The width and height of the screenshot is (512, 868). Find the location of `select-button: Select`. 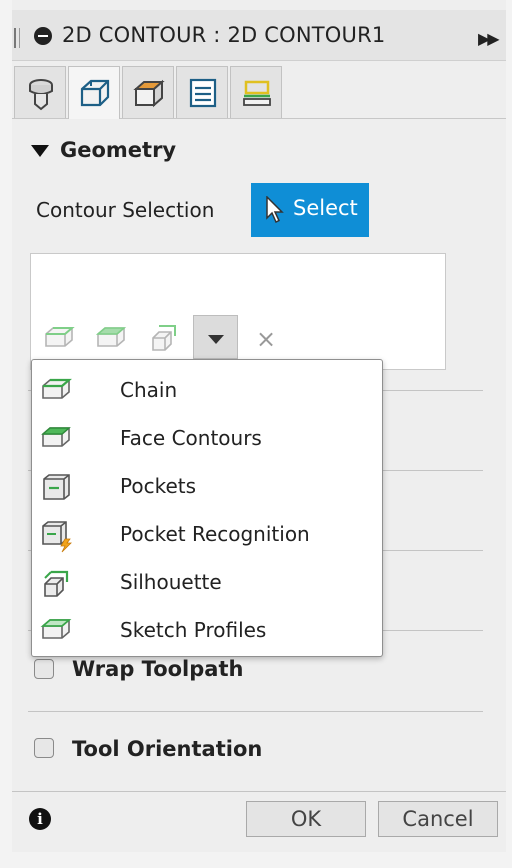

select-button: Select is located at coordinates (310, 210).